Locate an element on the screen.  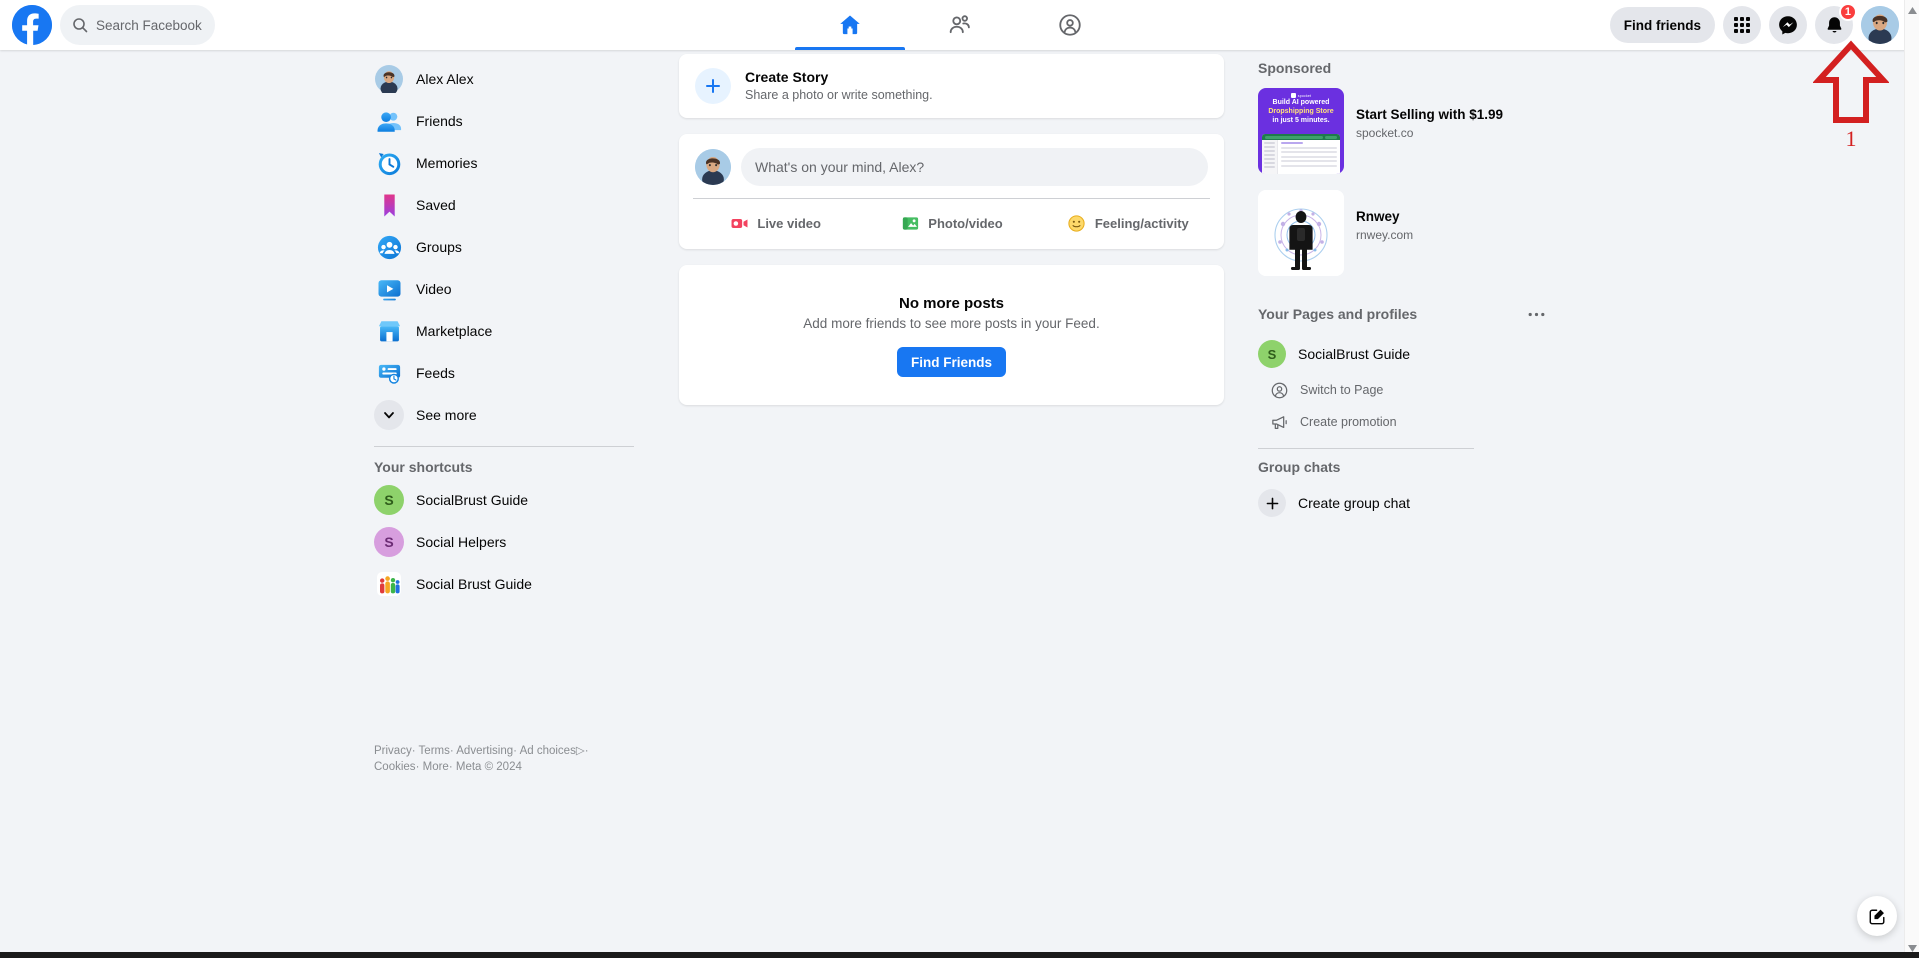
shortcut-item-social-helpers: S Social Helpers is located at coordinates (511, 542).